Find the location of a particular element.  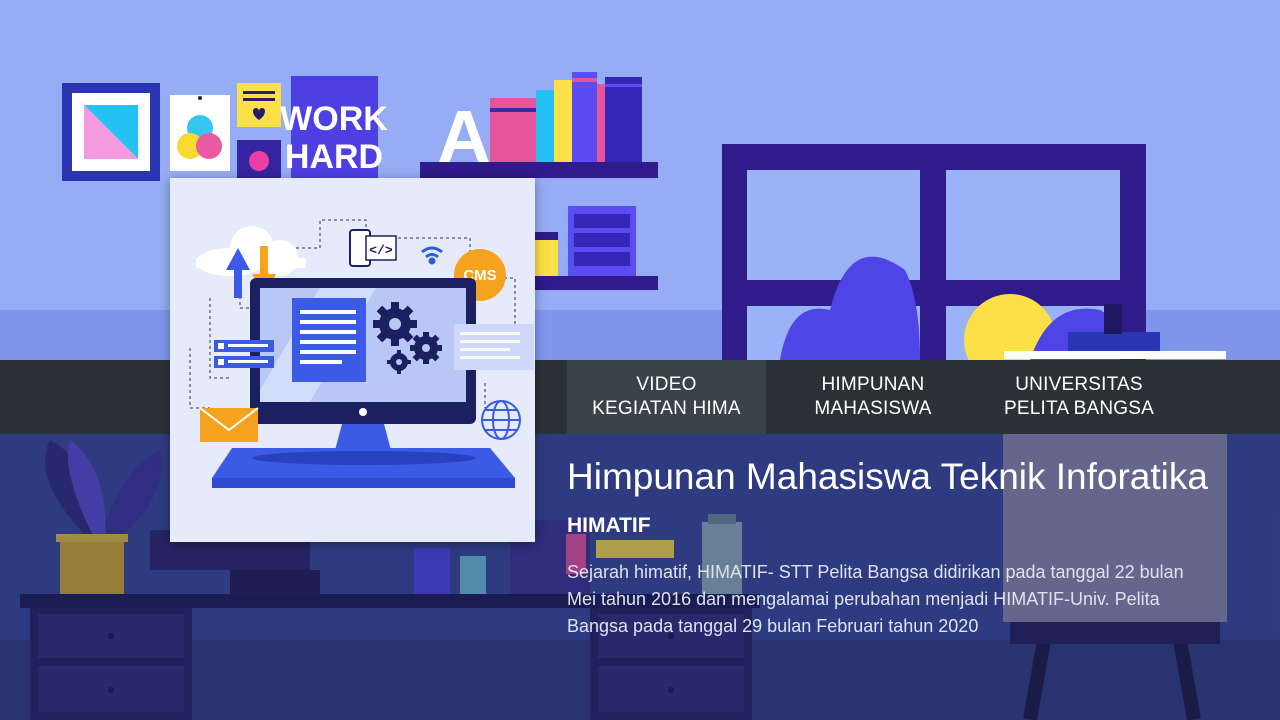

color-card is located at coordinates (200, 133).